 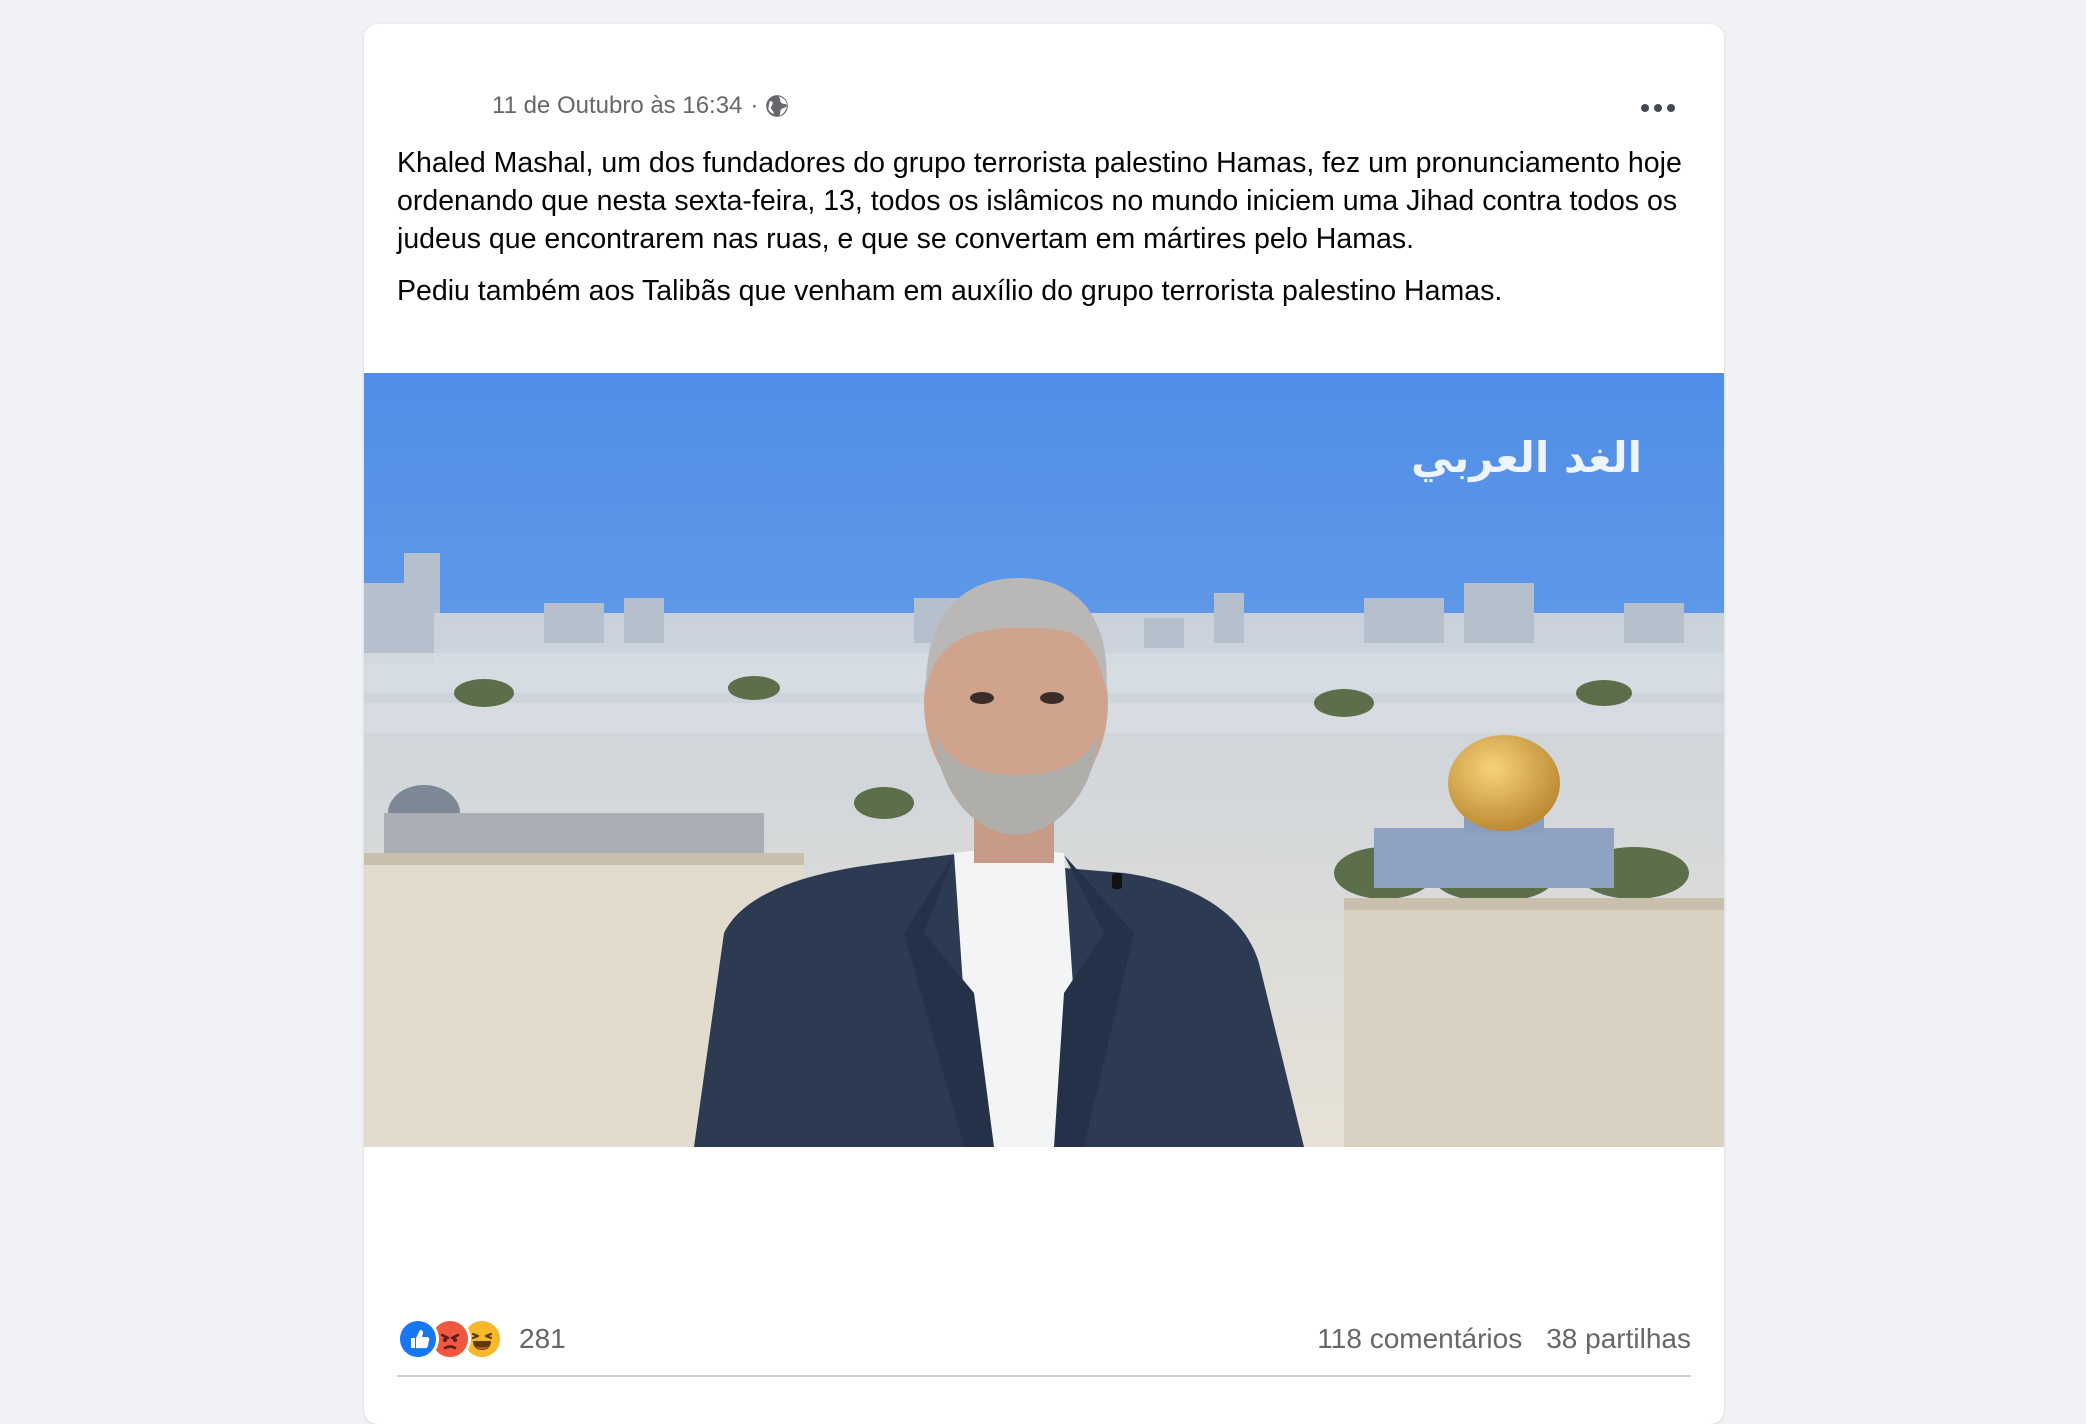 I want to click on more-options-icon, so click(x=1658, y=108).